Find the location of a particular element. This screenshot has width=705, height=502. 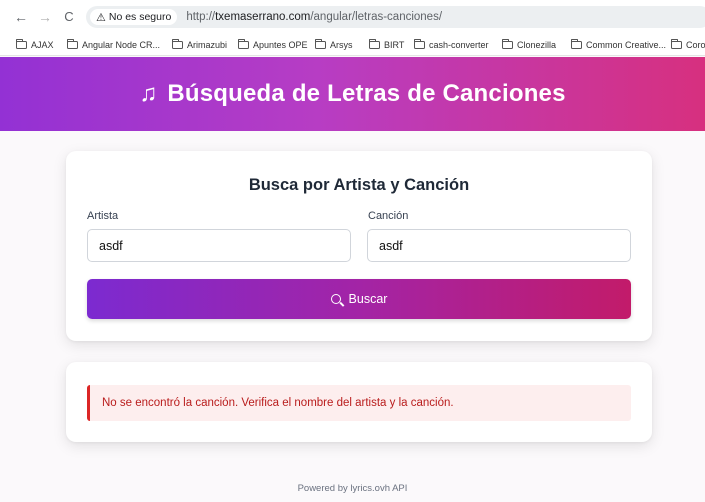

song-input is located at coordinates (499, 245).